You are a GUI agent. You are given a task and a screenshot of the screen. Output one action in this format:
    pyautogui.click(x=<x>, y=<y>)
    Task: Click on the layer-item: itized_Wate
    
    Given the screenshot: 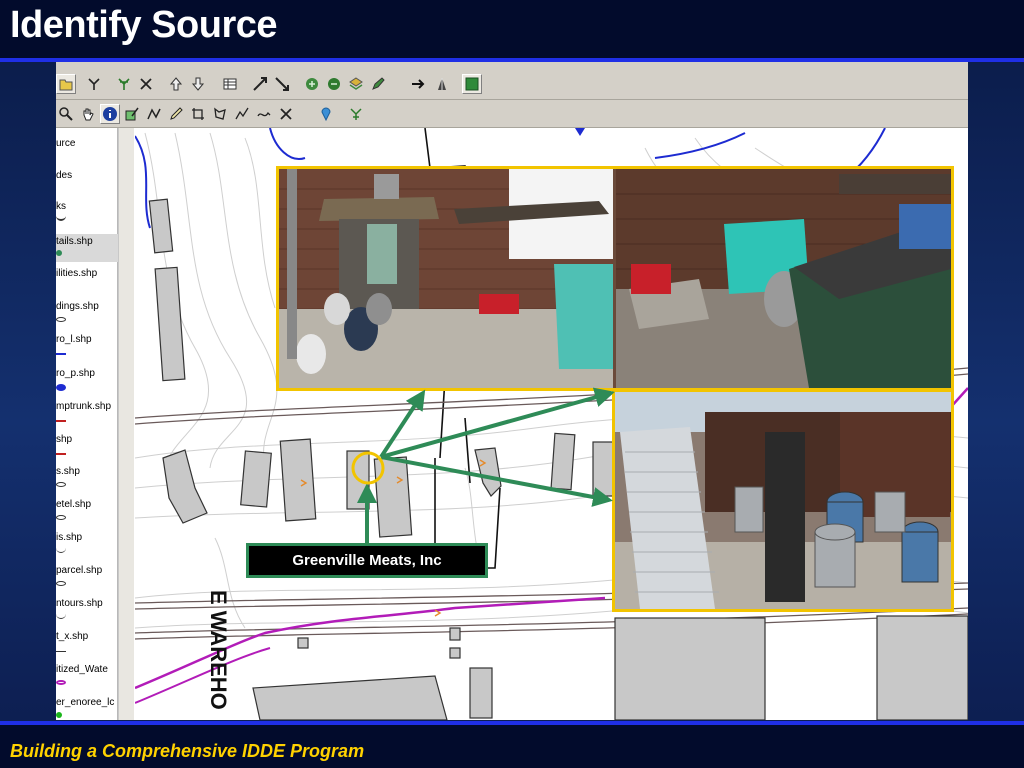 What is the action you would take?
    pyautogui.click(x=87, y=669)
    